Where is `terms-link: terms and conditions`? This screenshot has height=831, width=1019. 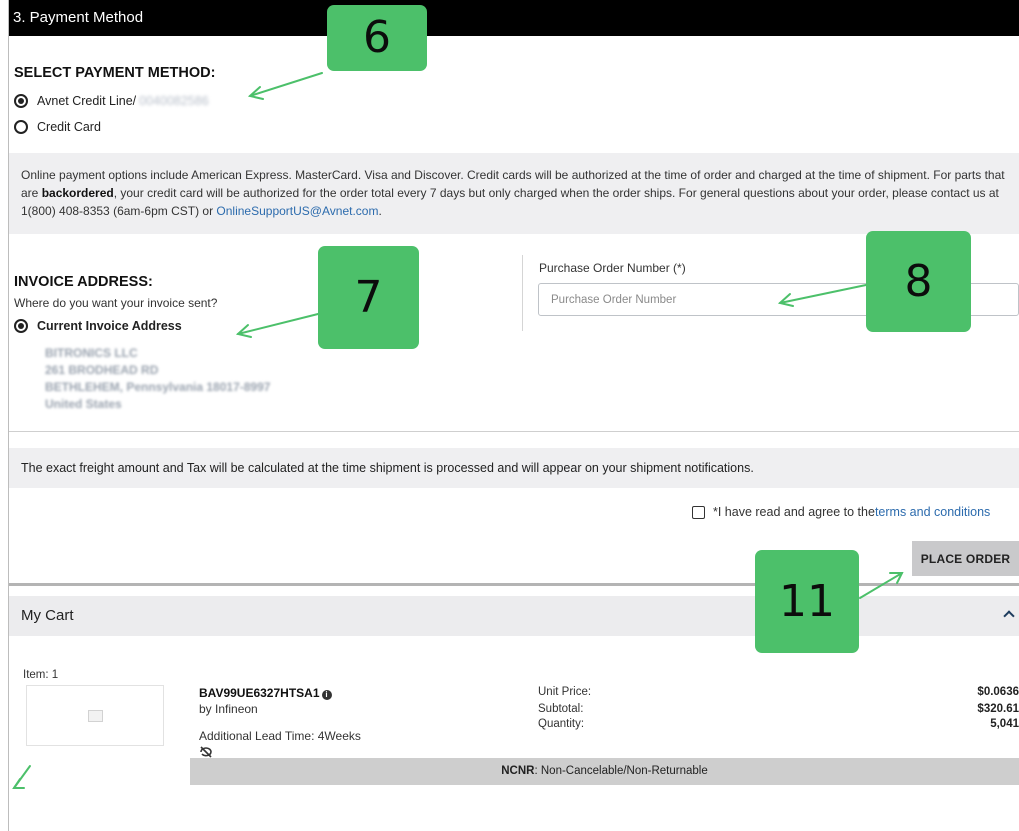 terms-link: terms and conditions is located at coordinates (932, 512).